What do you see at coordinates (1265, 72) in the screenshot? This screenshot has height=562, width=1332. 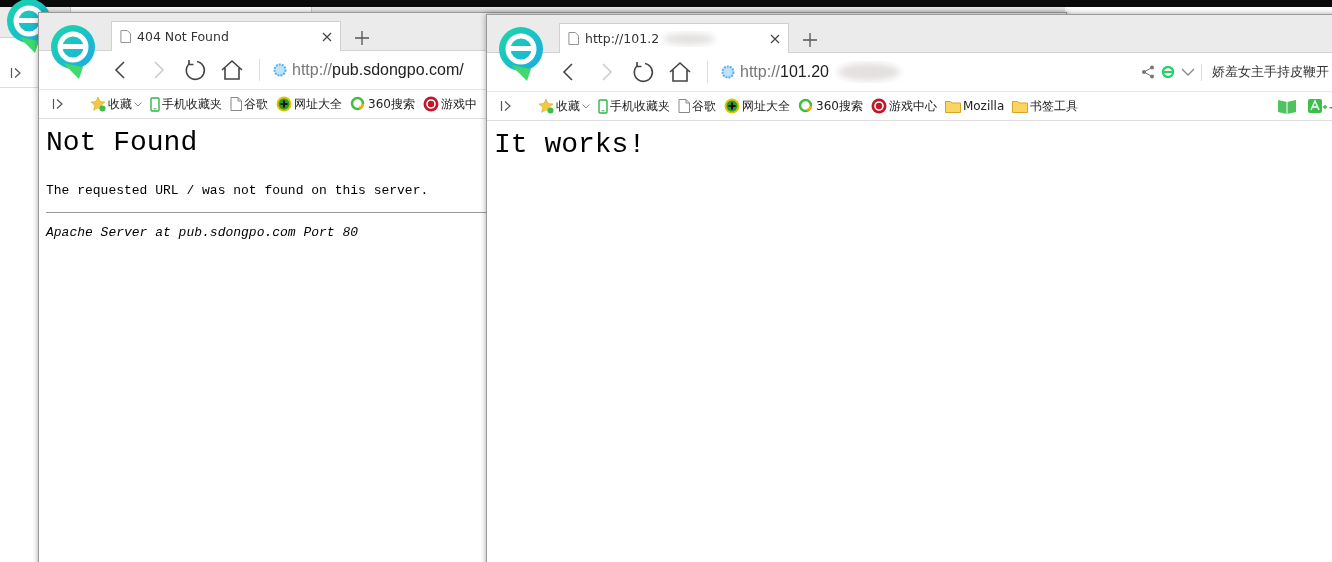 I see `news-headline: 娇羞女主手持皮鞭开` at bounding box center [1265, 72].